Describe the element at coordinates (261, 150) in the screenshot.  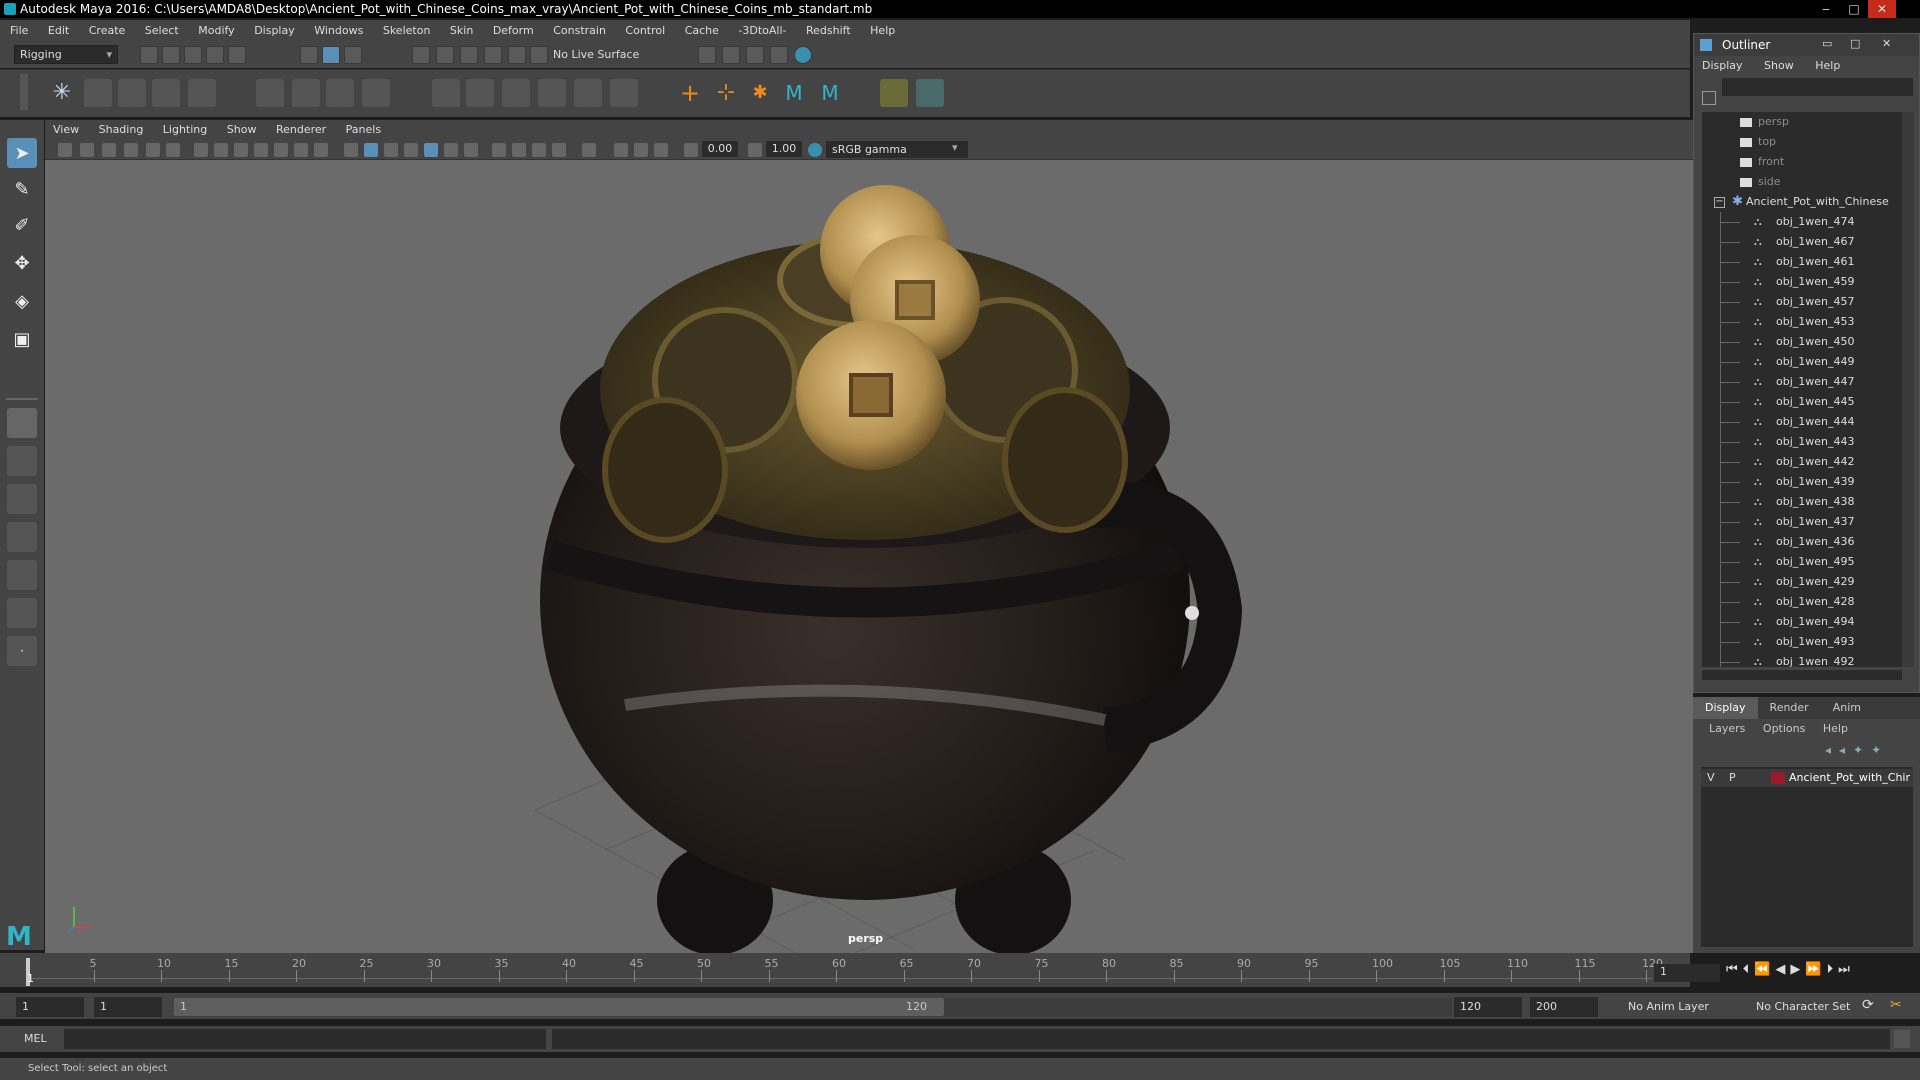
I see `gate-mask-icon` at that location.